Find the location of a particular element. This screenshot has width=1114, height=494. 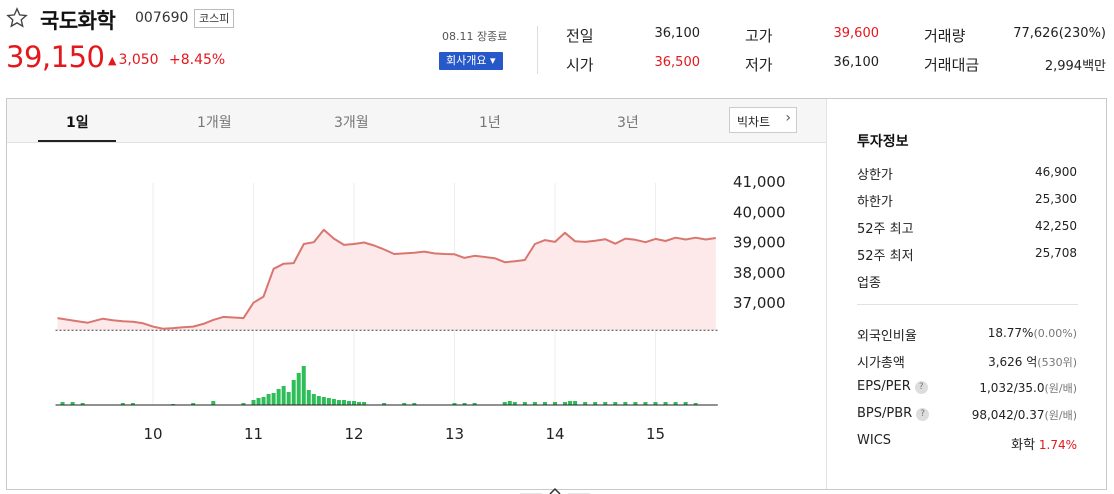

tab-1month: 1개월 is located at coordinates (214, 122).